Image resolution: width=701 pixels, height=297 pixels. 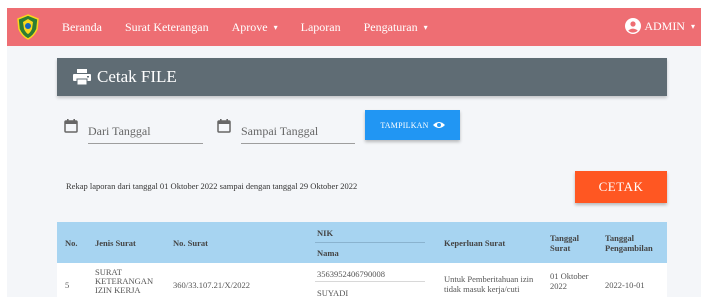 I want to click on nav-beranda: Beranda, so click(x=82, y=27).